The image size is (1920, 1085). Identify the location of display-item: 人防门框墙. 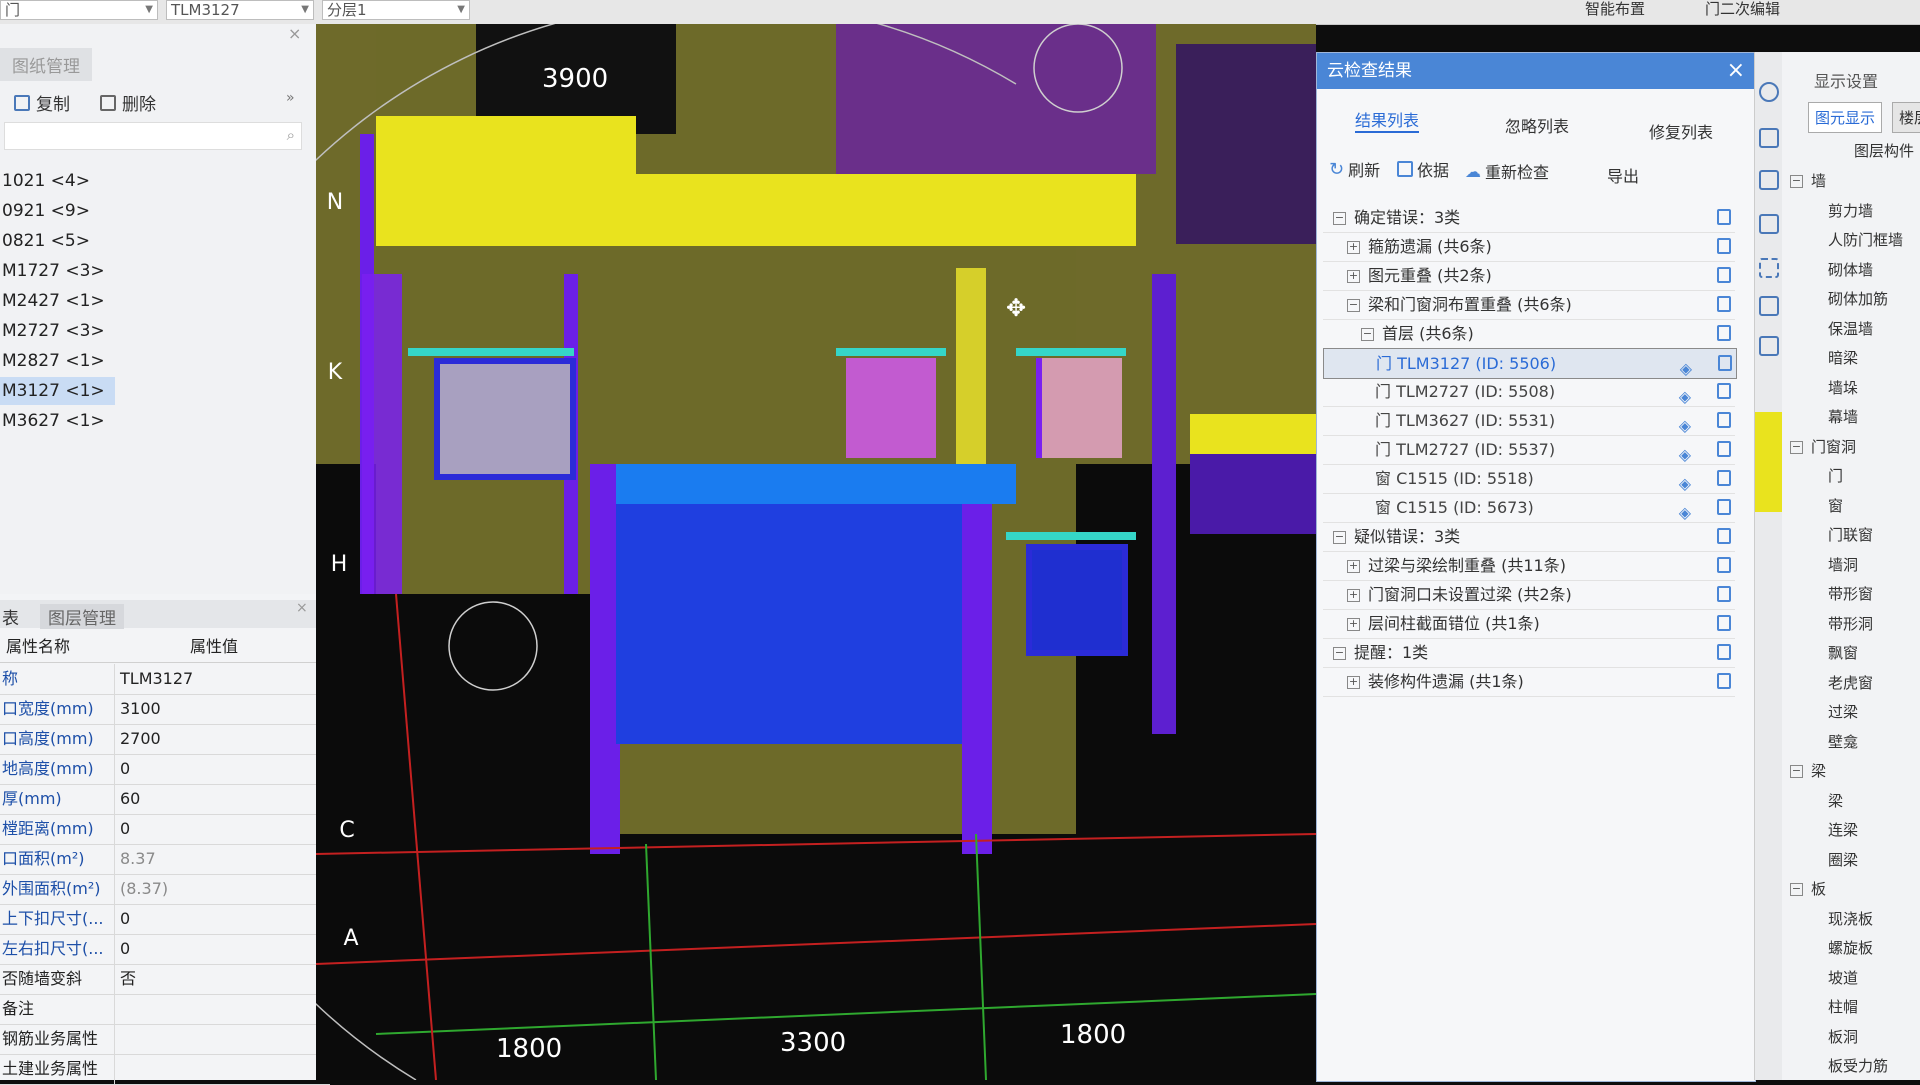
(1865, 239).